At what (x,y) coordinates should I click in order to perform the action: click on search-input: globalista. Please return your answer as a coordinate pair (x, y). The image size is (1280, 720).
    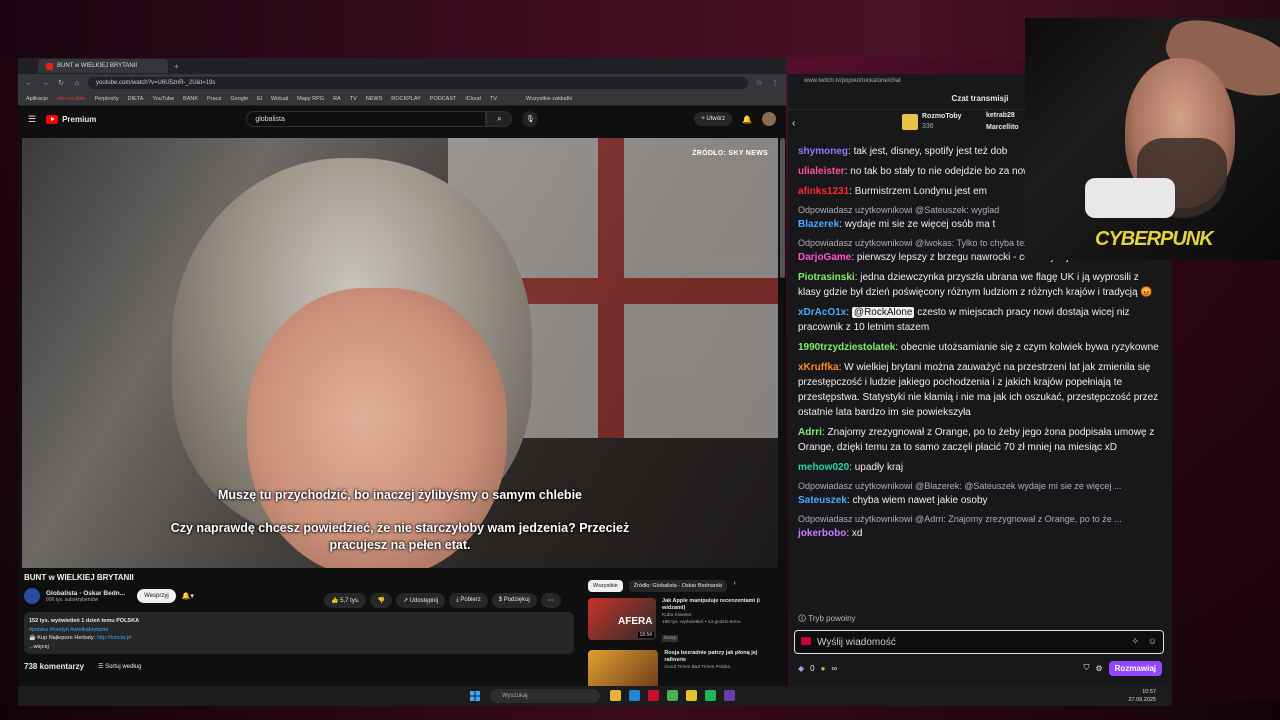
    Looking at the image, I should click on (366, 119).